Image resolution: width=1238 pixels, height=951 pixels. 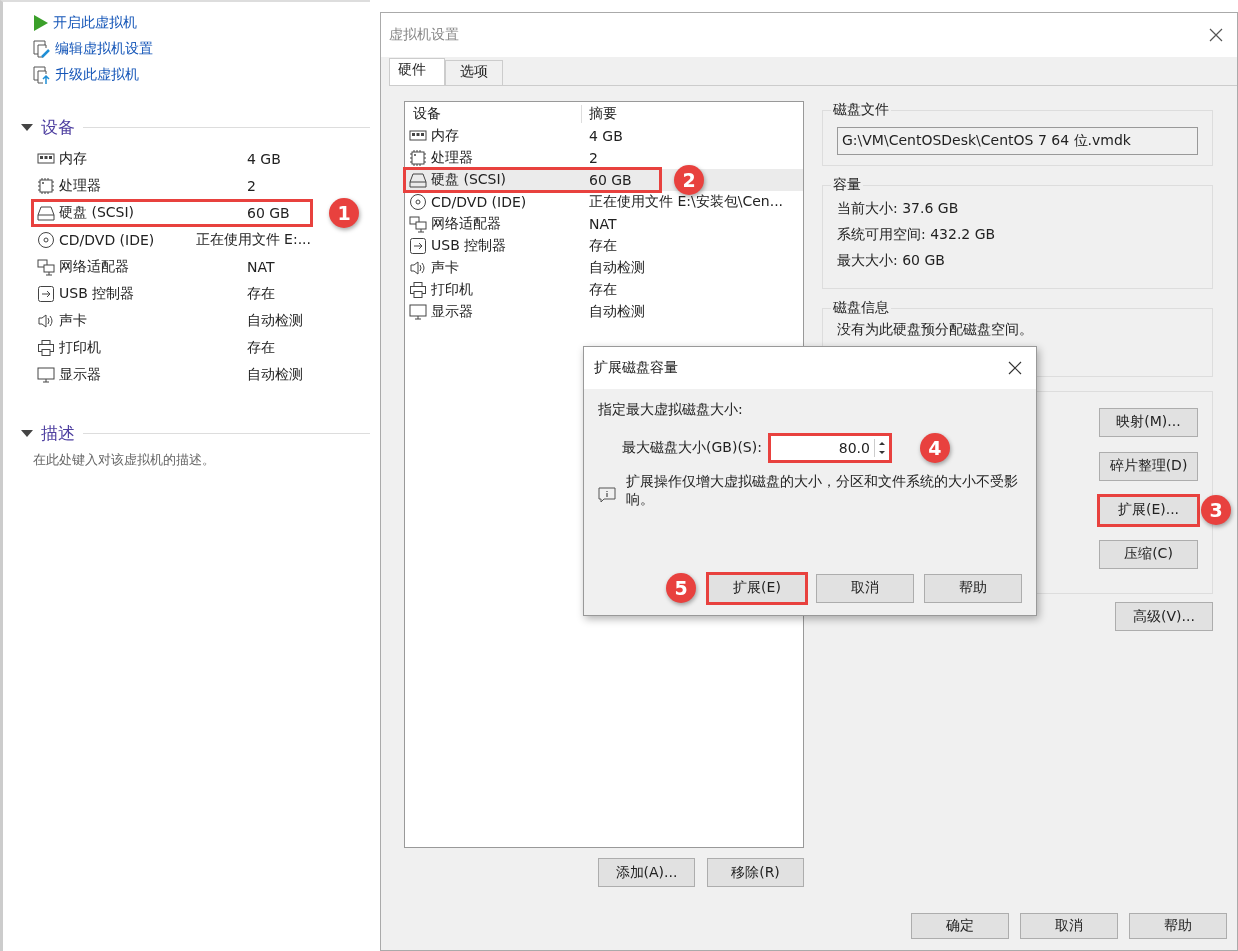 What do you see at coordinates (891, 261) in the screenshot?
I see `capacity-text: 最大大小: 60 GB` at bounding box center [891, 261].